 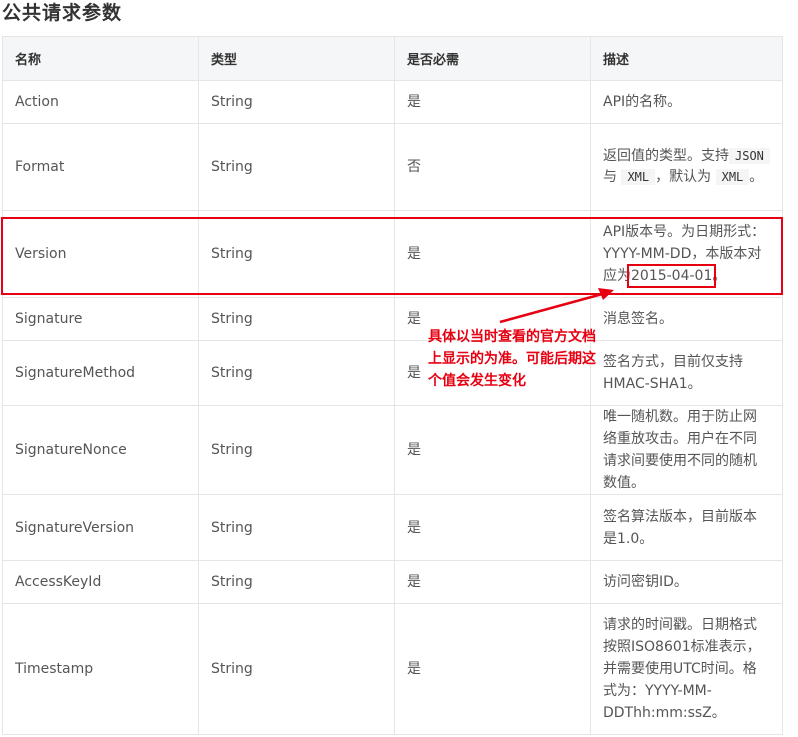 What do you see at coordinates (100, 102) in the screenshot?
I see `param-name: Action` at bounding box center [100, 102].